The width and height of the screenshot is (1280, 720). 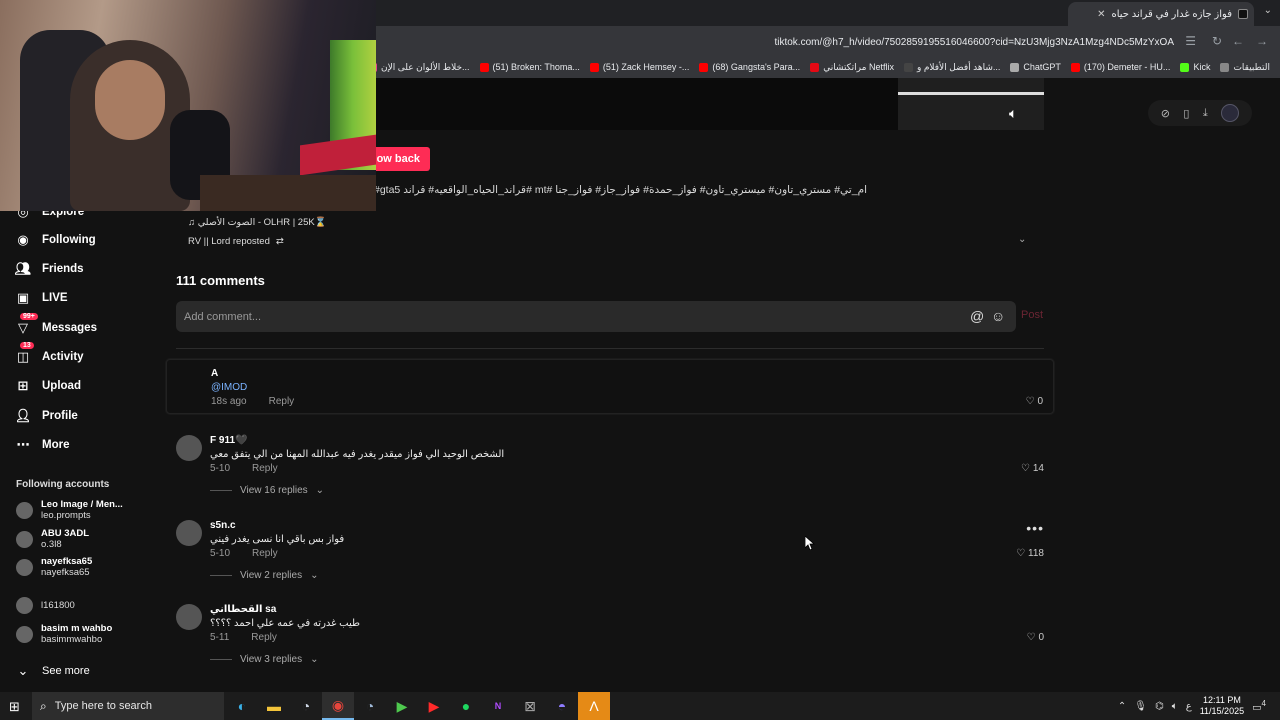 I want to click on download-icon: ⤓, so click(x=1205, y=113).